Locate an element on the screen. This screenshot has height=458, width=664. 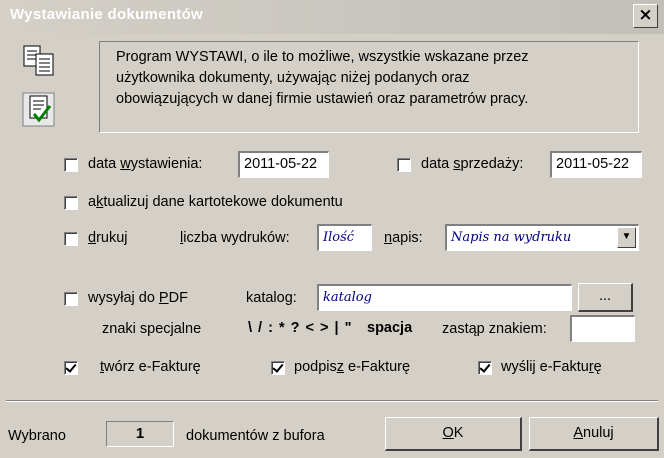
issue-date-label: data wystawienia: is located at coordinates (145, 164).